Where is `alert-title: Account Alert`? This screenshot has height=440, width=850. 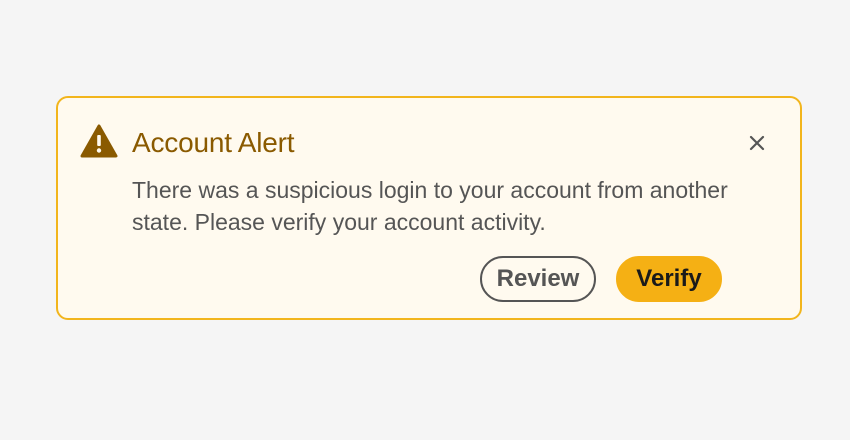
alert-title: Account Alert is located at coordinates (213, 142).